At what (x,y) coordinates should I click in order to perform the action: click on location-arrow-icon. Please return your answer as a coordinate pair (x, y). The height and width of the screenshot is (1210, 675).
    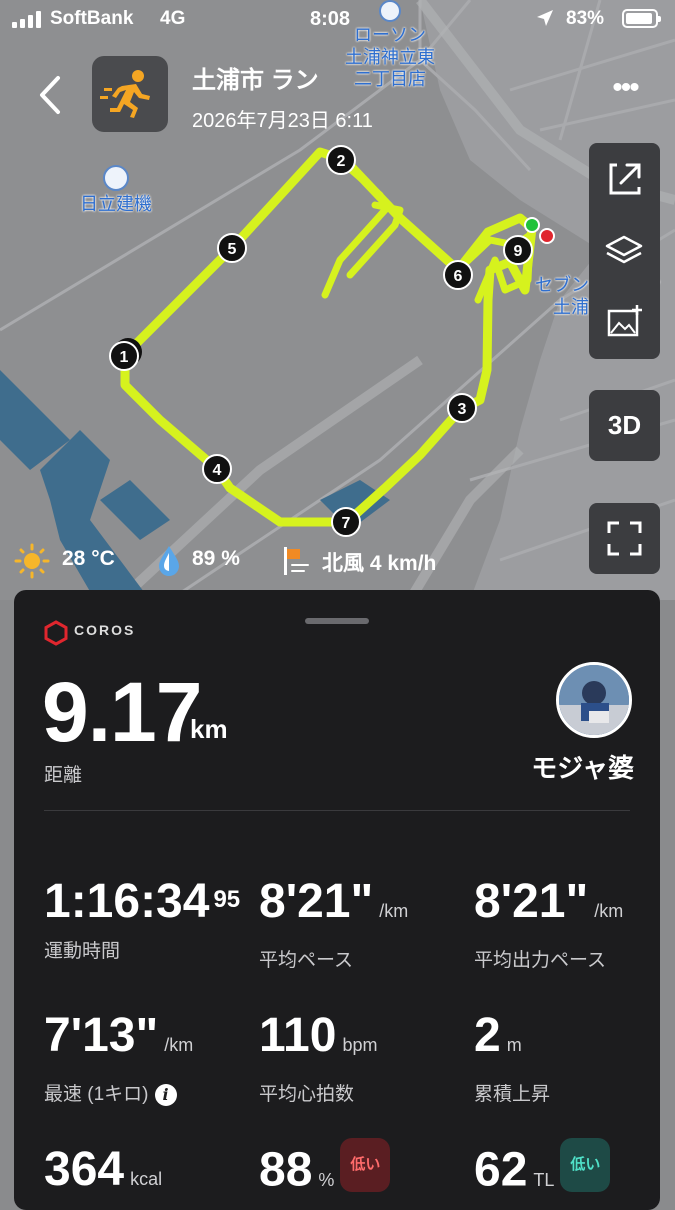
    Looking at the image, I should click on (545, 18).